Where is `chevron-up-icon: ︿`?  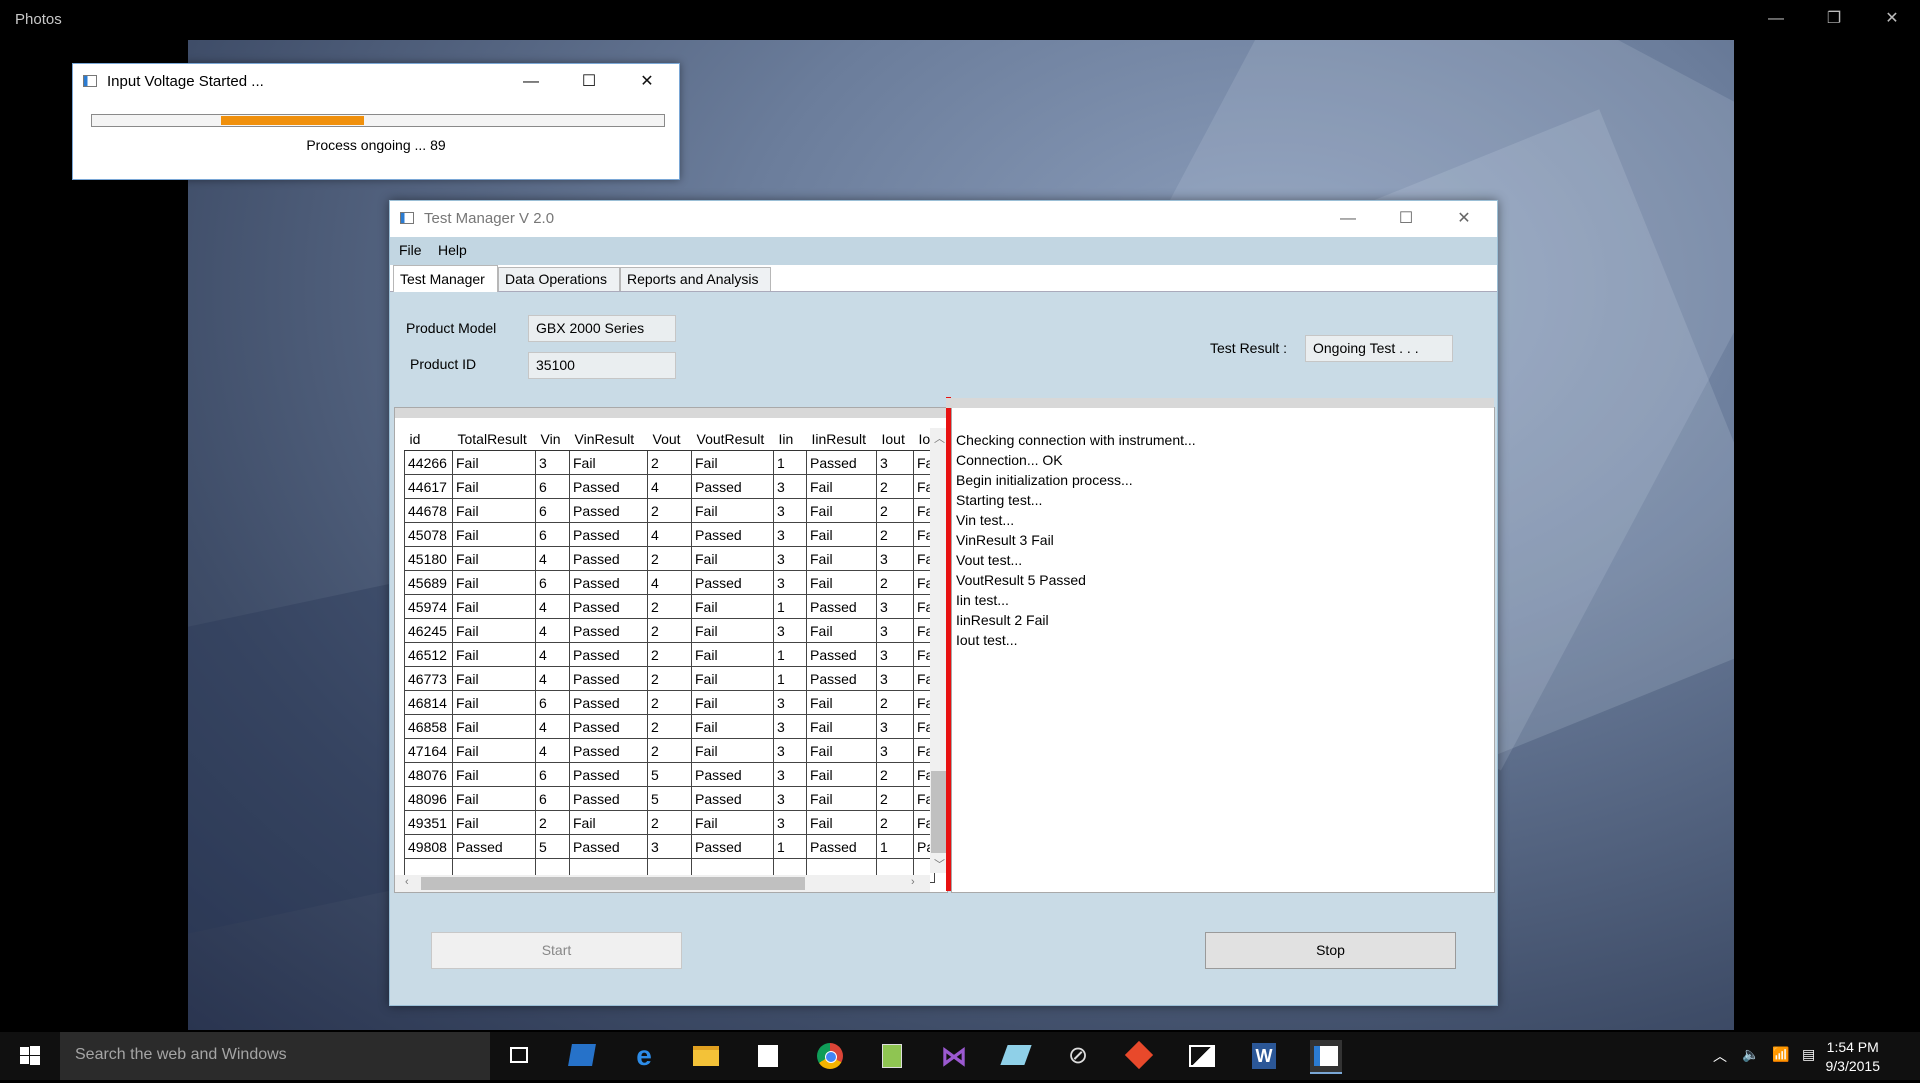 chevron-up-icon: ︿ is located at coordinates (1720, 1056).